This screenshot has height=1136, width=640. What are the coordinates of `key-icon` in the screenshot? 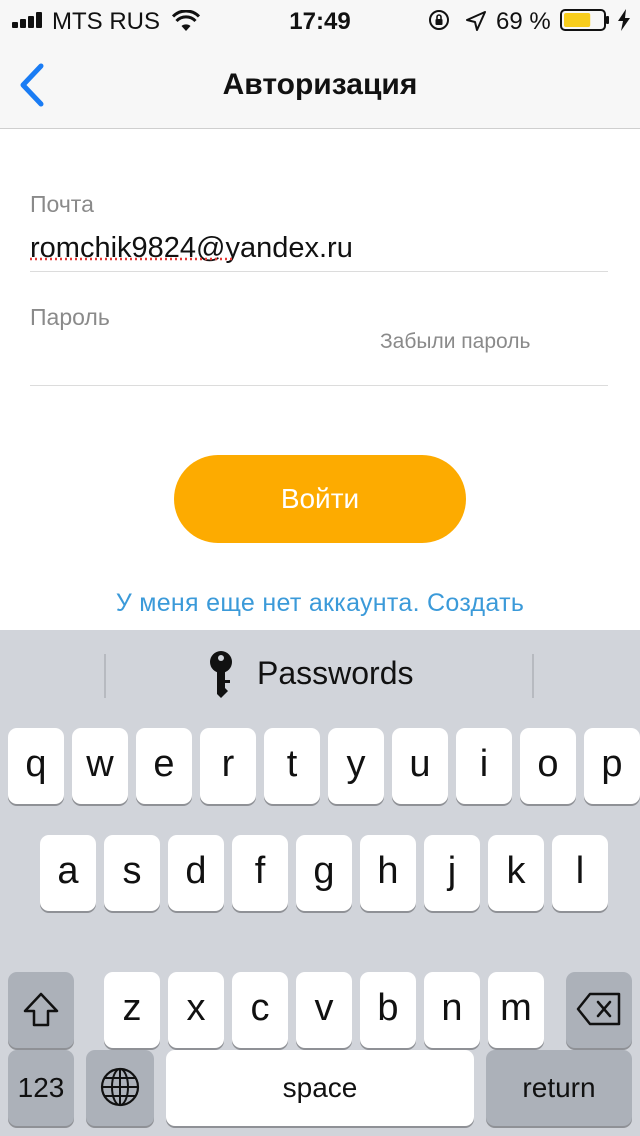 It's located at (221, 674).